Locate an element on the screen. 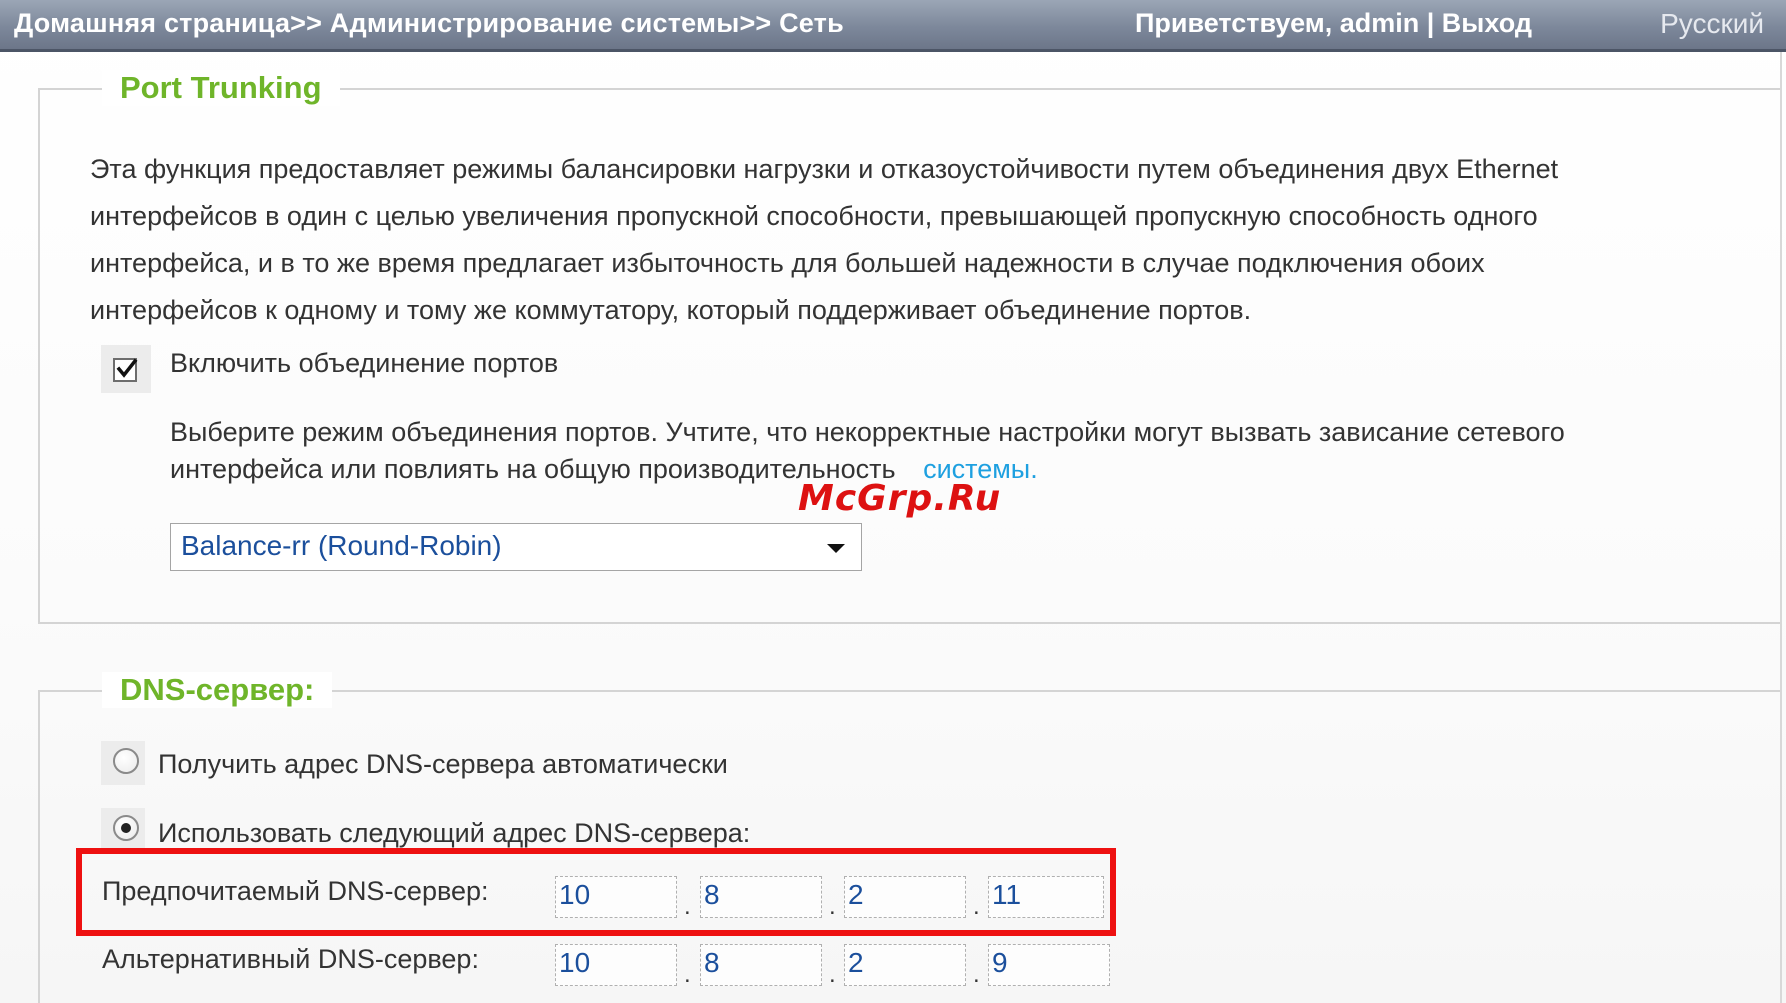 The width and height of the screenshot is (1786, 1003). enable-port-trunking-label: Включить объединение портов is located at coordinates (364, 363).